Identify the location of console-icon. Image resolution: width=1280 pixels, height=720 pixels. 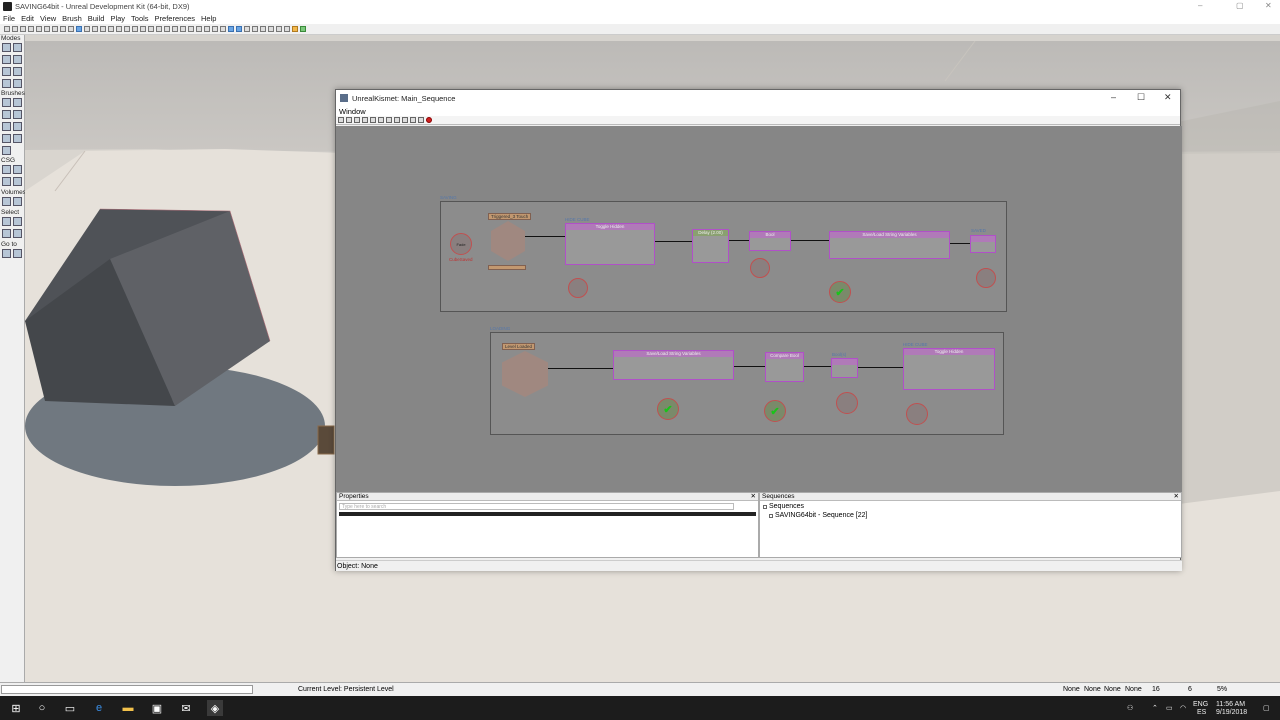
(279, 29).